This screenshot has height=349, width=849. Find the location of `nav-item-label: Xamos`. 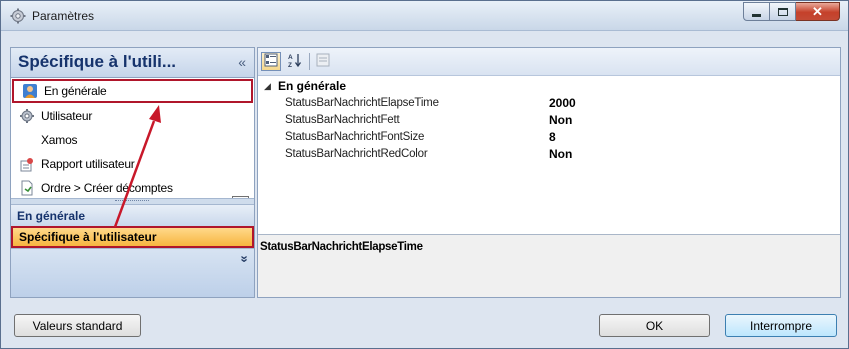

nav-item-label: Xamos is located at coordinates (59, 140).